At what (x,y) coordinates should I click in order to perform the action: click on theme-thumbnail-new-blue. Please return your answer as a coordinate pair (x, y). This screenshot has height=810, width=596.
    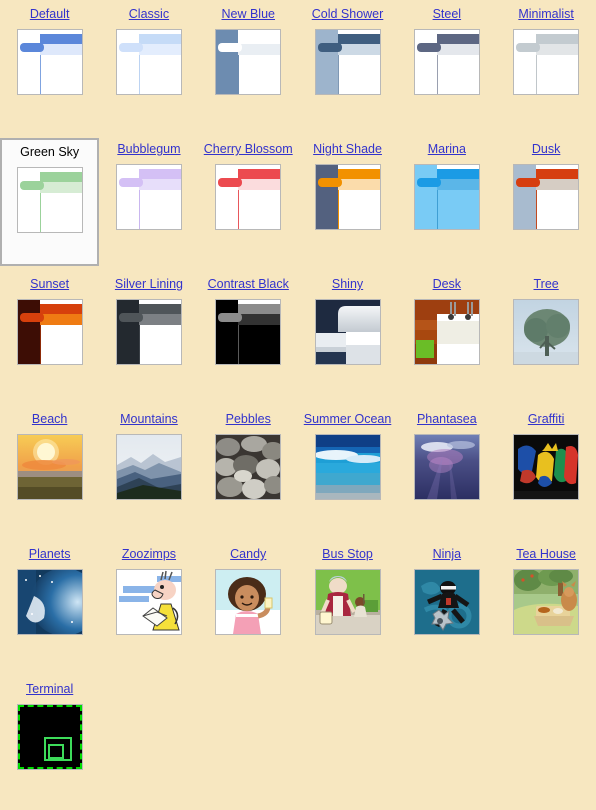
    Looking at the image, I should click on (248, 62).